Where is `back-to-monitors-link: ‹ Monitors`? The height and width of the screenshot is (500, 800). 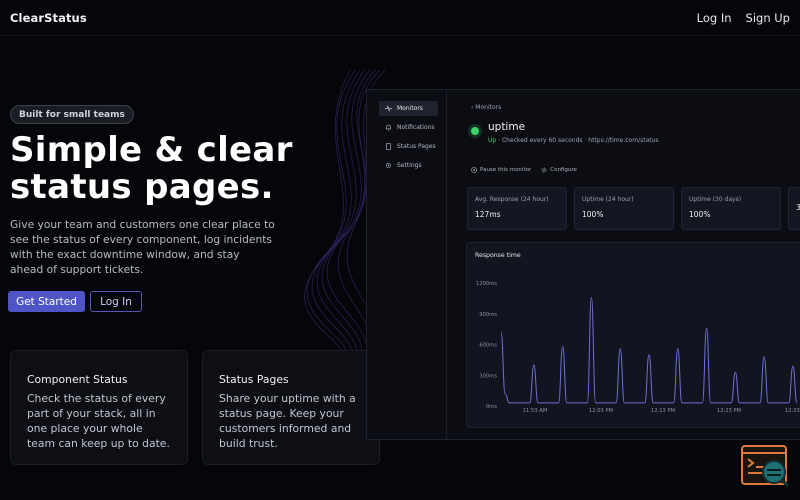 back-to-monitors-link: ‹ Monitors is located at coordinates (486, 107).